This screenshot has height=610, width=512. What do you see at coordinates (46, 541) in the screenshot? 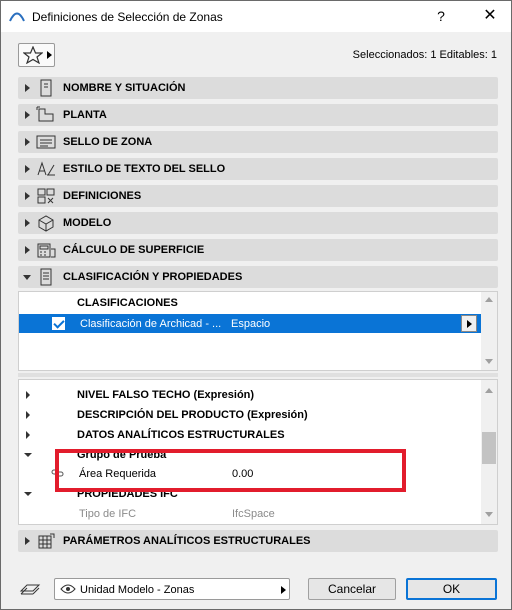
I see `structural-analytics-icon` at bounding box center [46, 541].